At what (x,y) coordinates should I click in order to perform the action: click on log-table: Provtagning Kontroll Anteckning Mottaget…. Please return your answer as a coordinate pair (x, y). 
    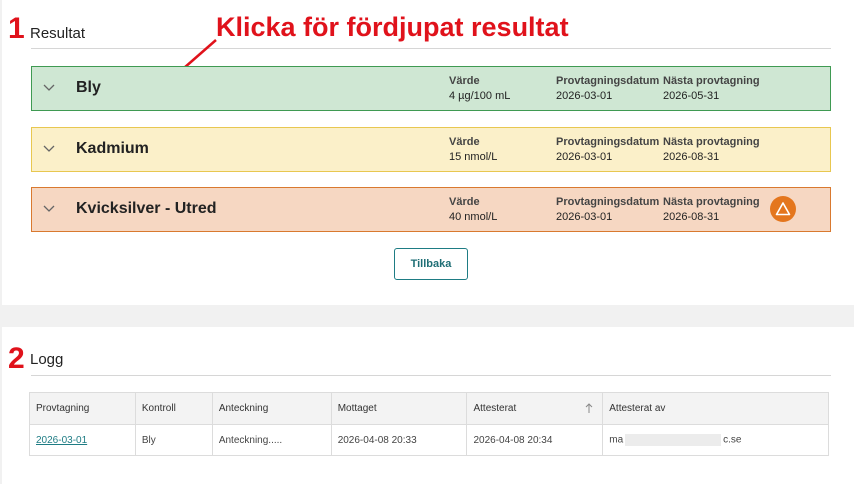
    Looking at the image, I should click on (429, 424).